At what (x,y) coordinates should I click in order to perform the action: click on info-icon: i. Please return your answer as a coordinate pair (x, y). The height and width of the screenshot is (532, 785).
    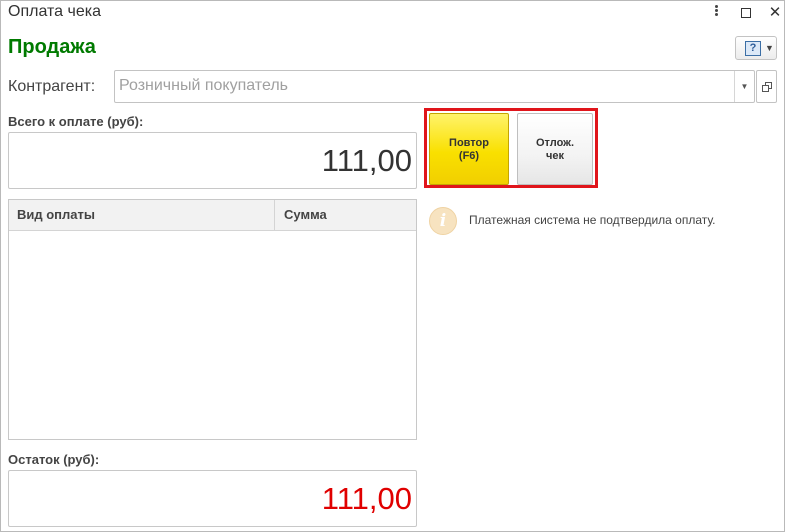
    Looking at the image, I should click on (443, 221).